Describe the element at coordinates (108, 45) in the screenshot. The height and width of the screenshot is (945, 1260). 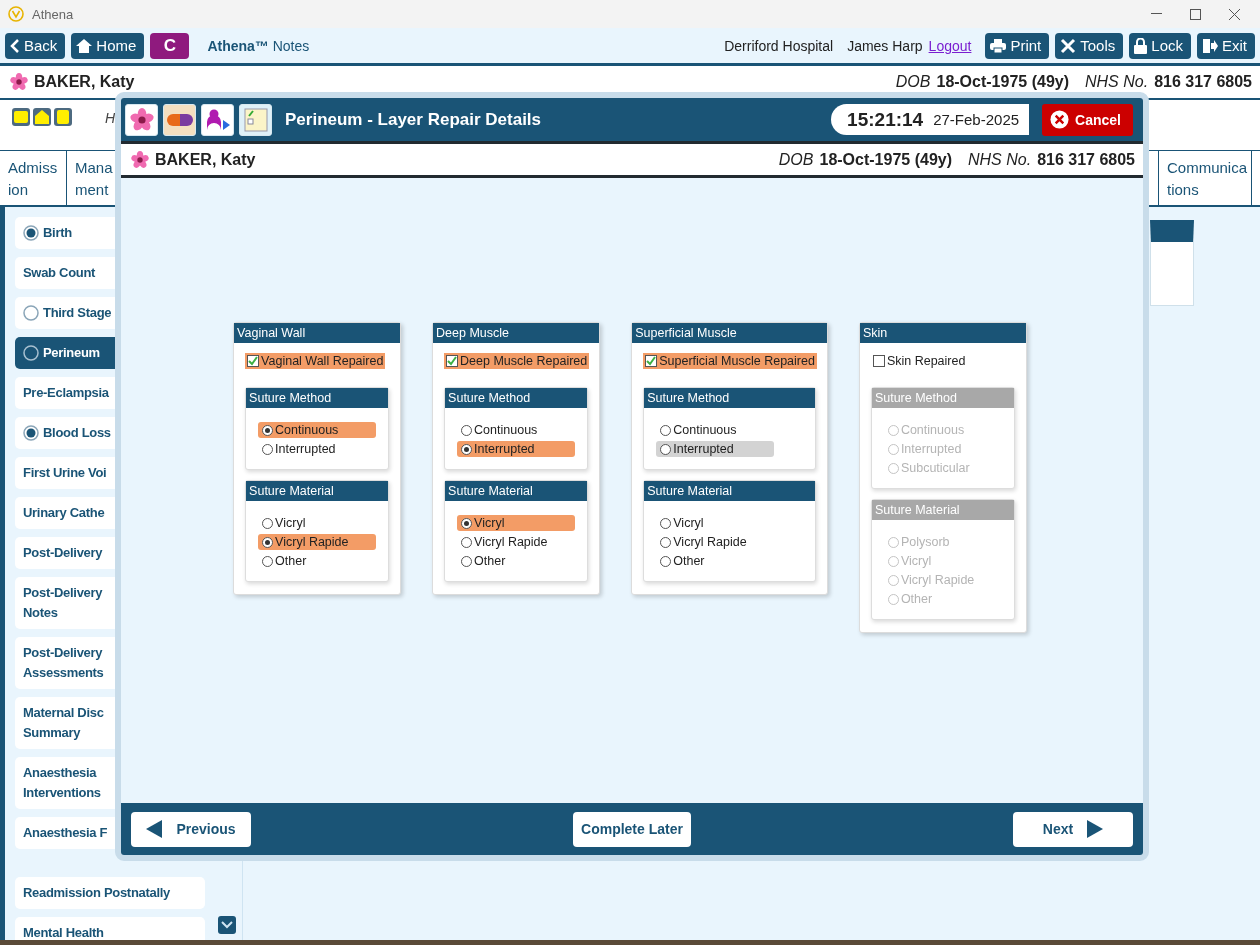
I see `home-button: Home` at that location.